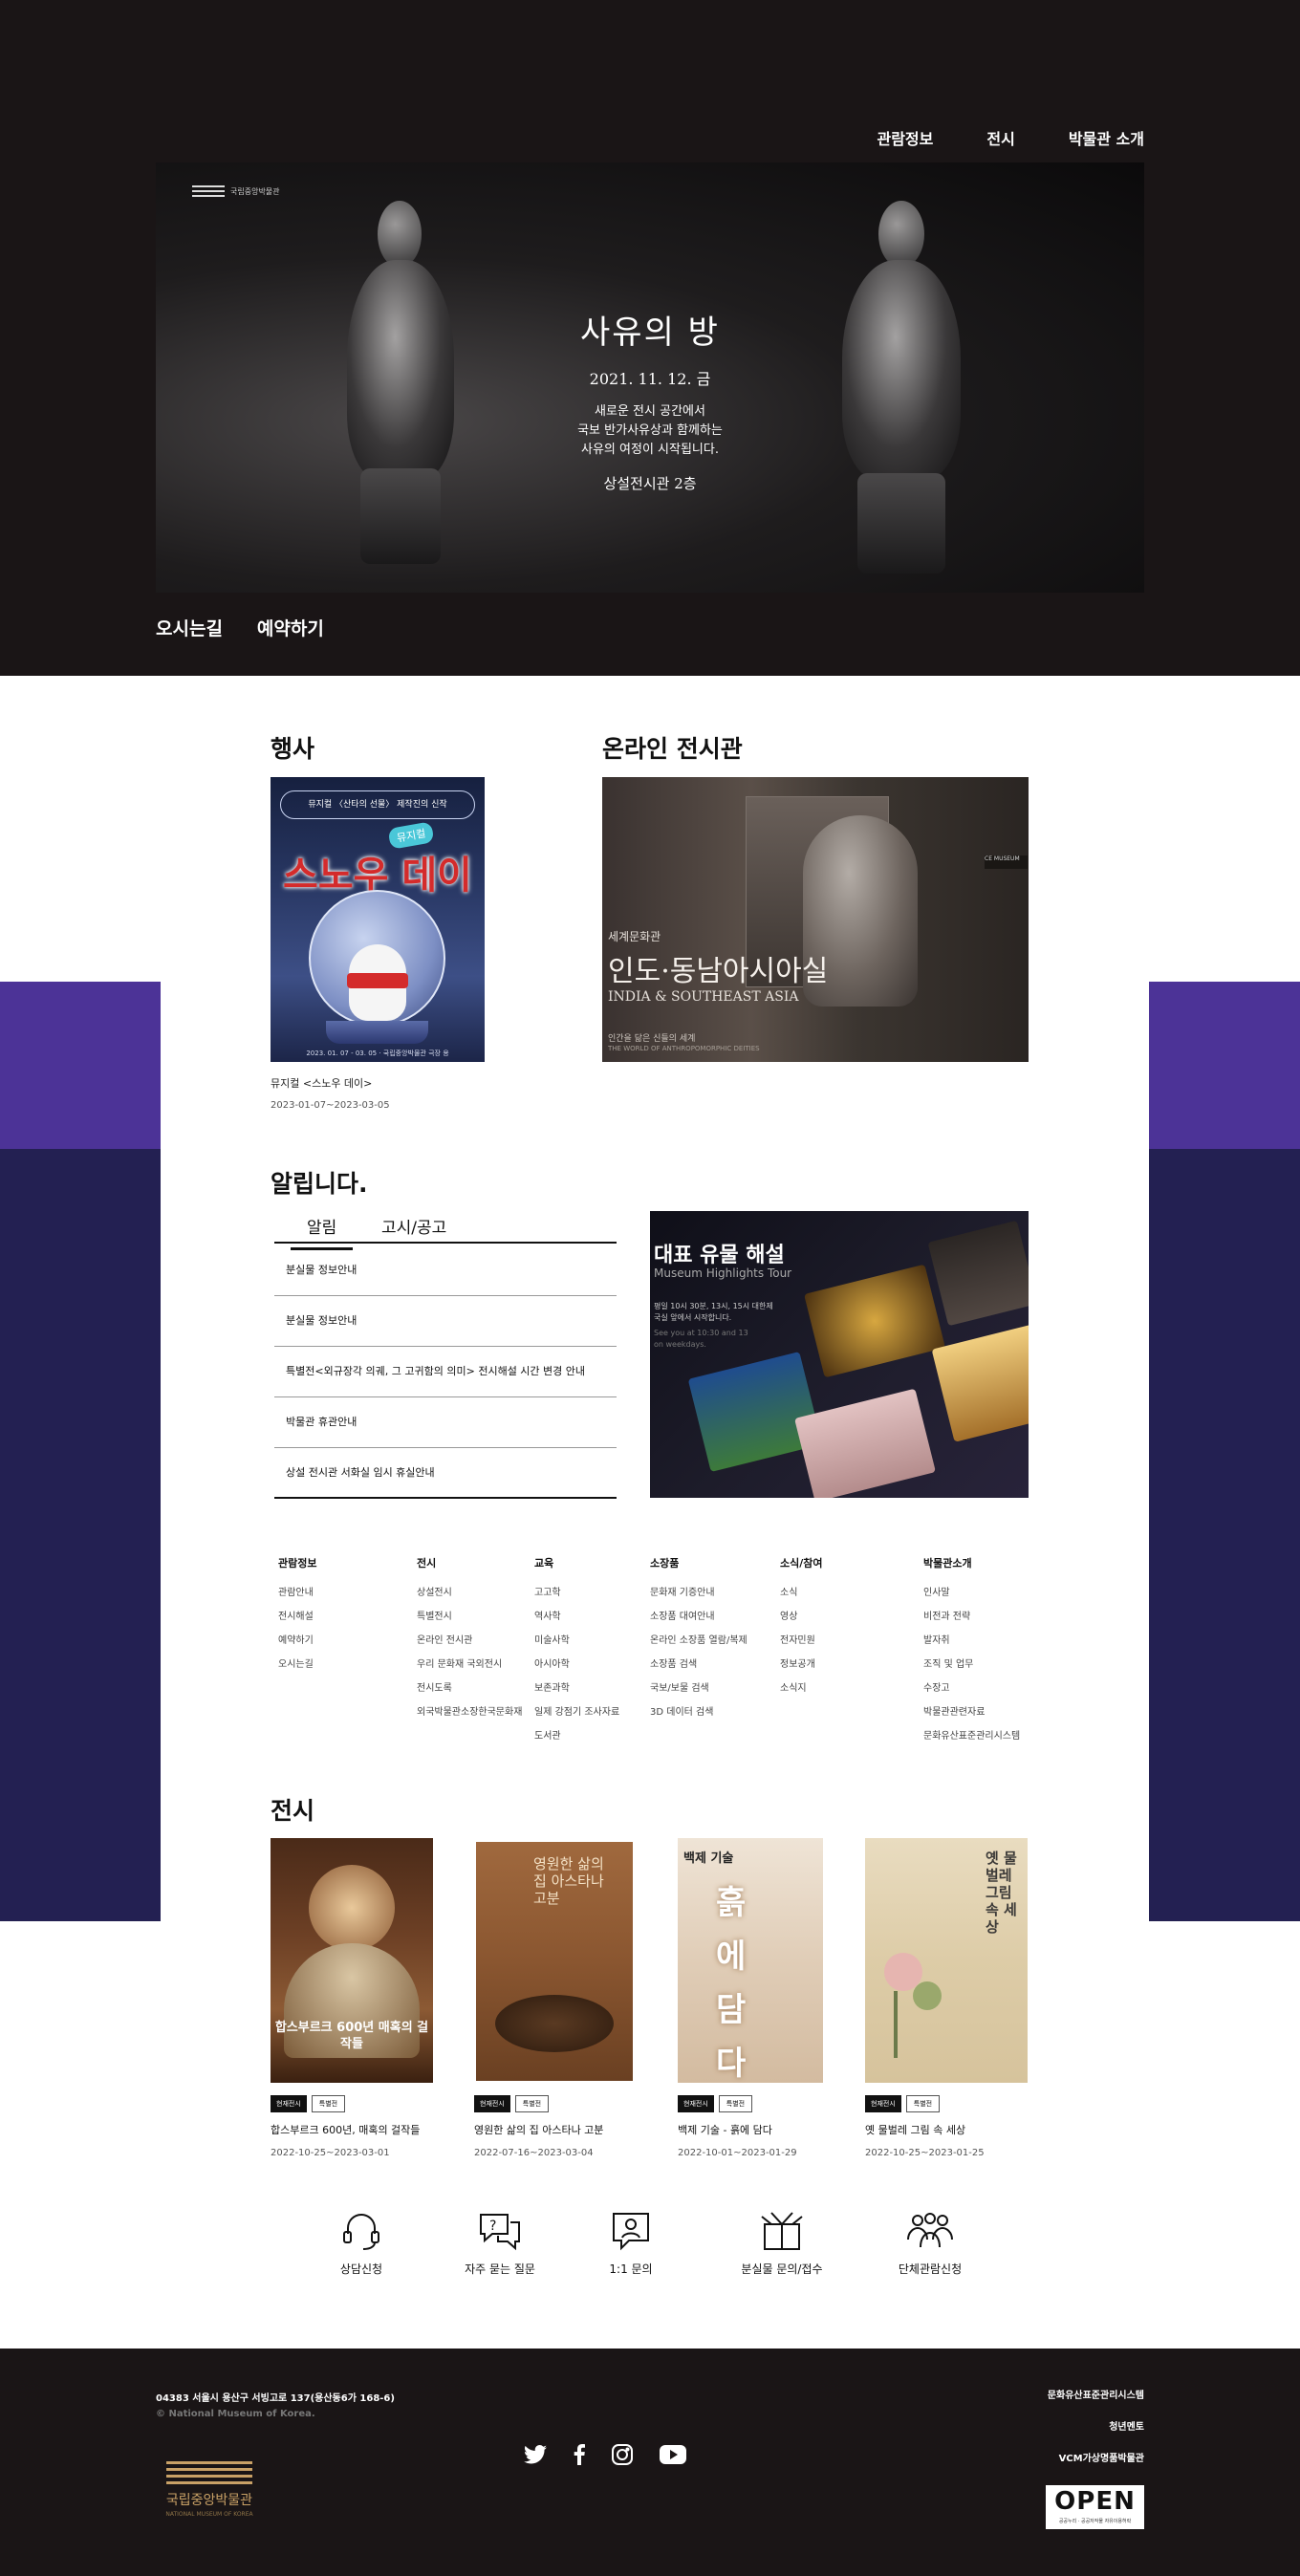 The height and width of the screenshot is (2576, 1300). I want to click on site-link: 전시도록, so click(470, 1691).